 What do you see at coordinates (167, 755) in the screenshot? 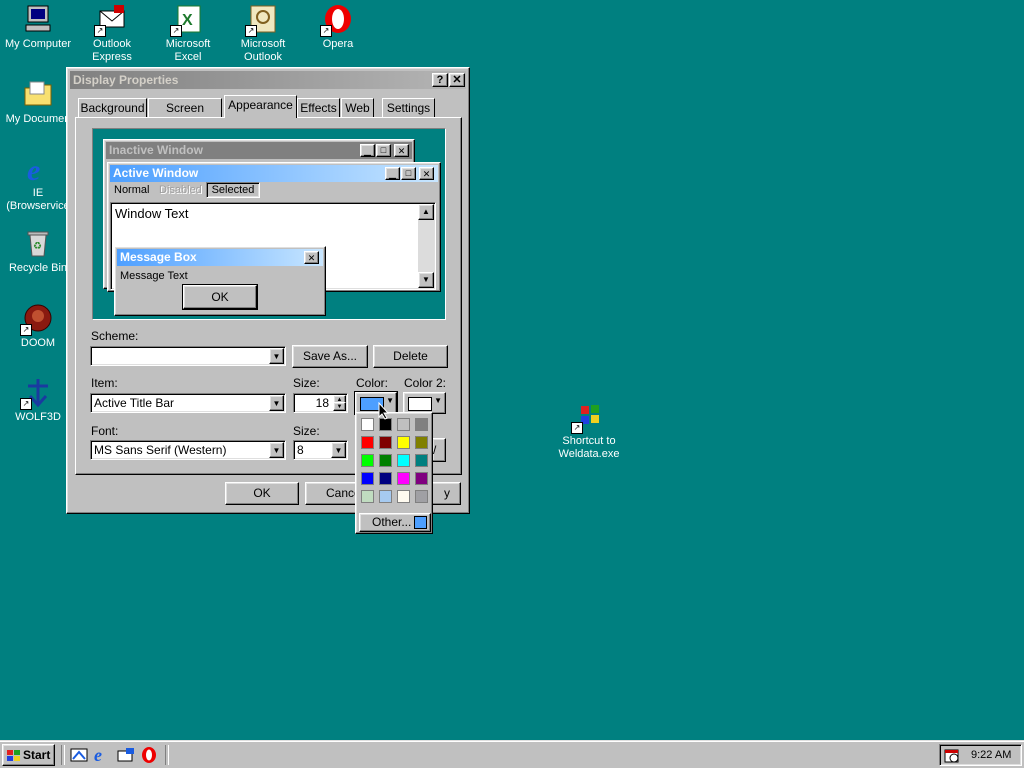
I see `divider` at bounding box center [167, 755].